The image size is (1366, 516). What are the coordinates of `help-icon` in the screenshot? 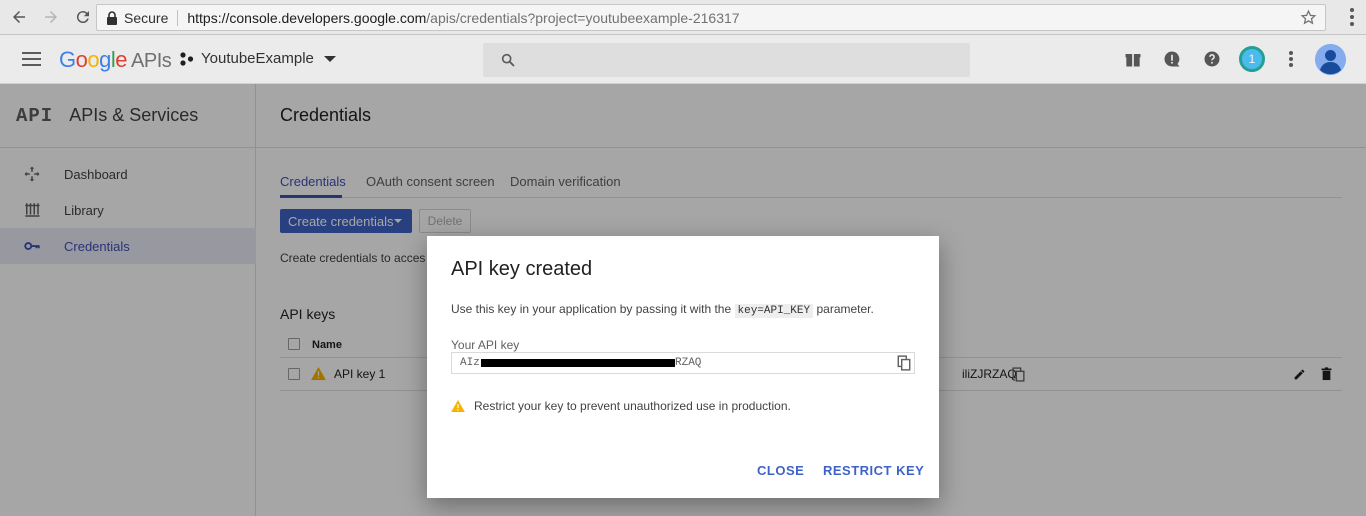 It's located at (1212, 59).